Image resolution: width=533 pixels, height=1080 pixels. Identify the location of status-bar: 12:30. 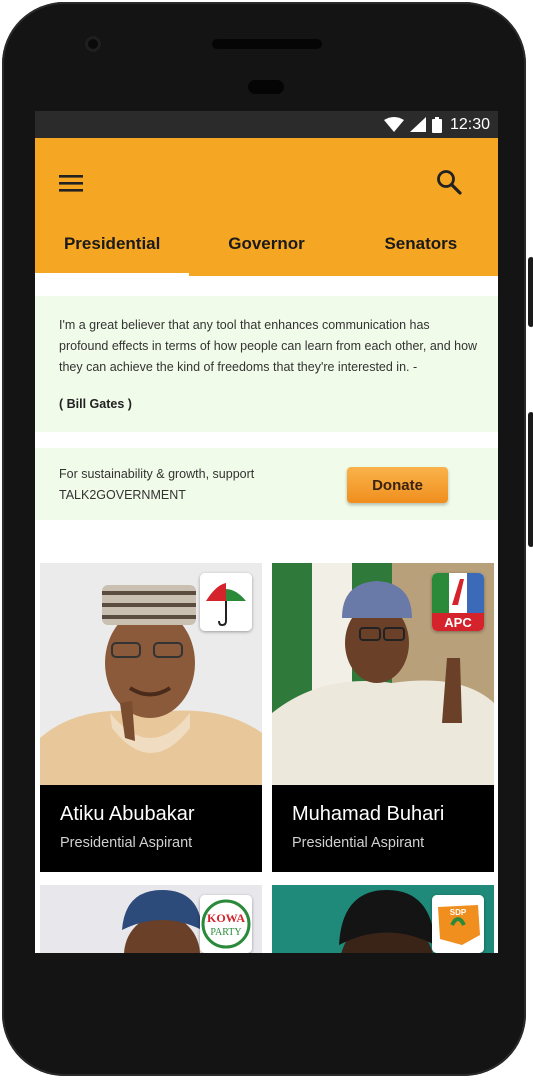
(266, 124).